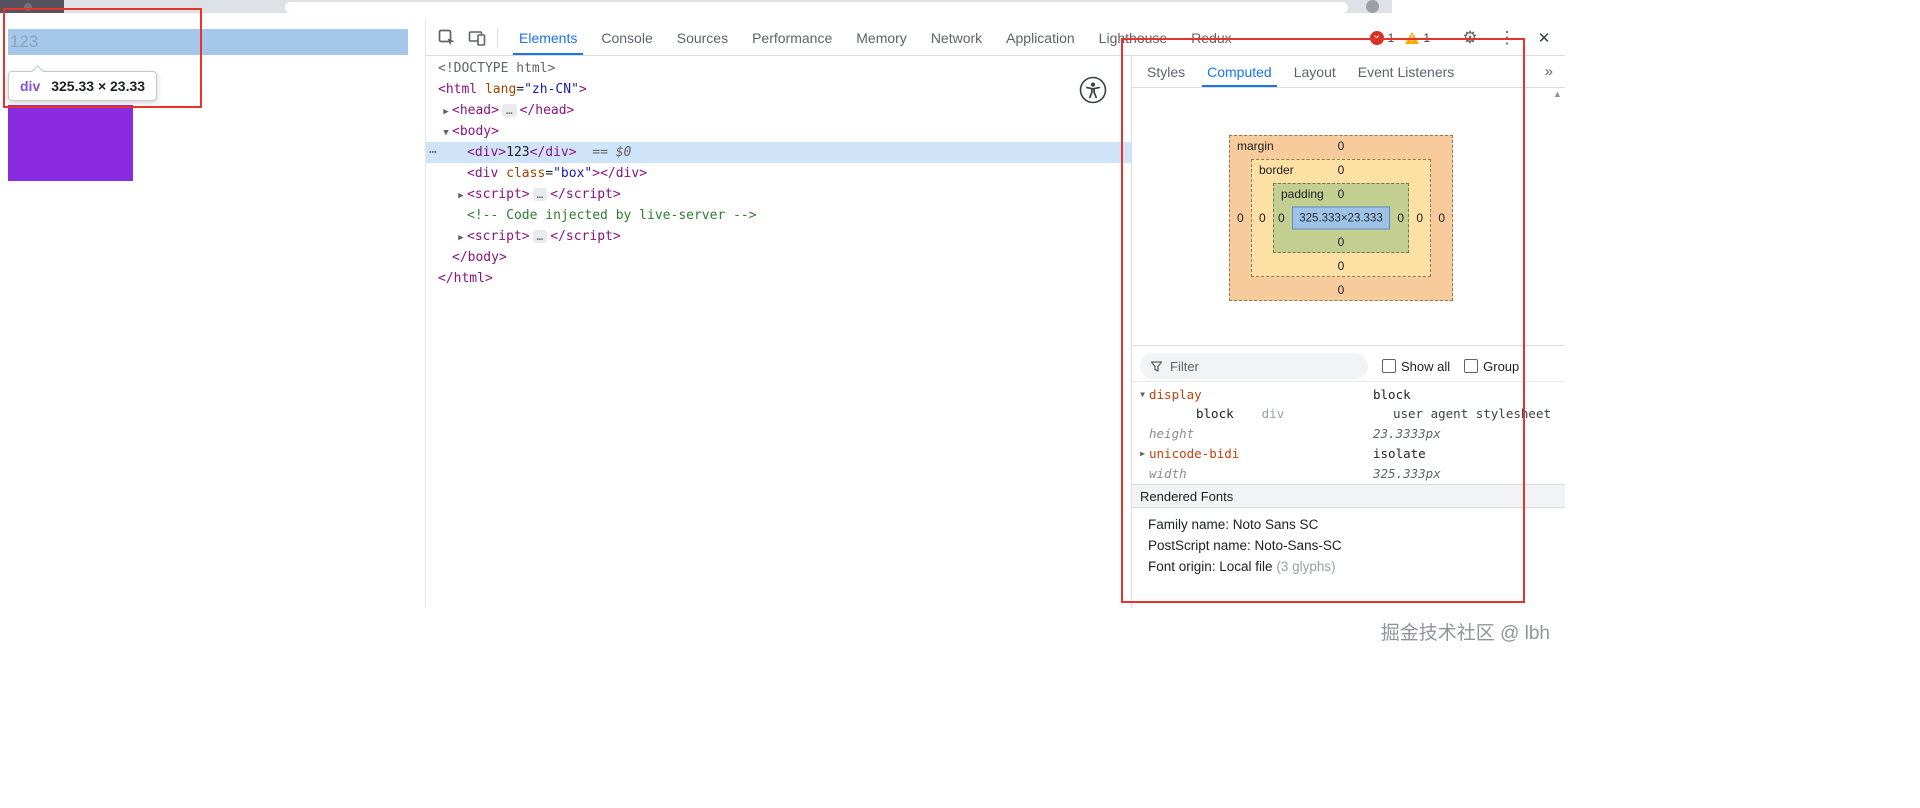 The image size is (1920, 808). Describe the element at coordinates (1419, 218) in the screenshot. I see `border-right-value: 0` at that location.